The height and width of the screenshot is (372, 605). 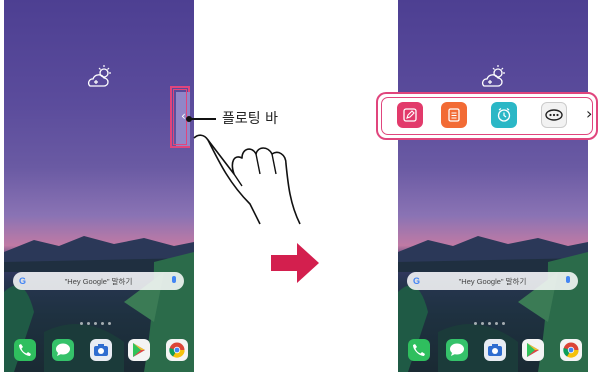 I want to click on notes-icon, so click(x=454, y=115).